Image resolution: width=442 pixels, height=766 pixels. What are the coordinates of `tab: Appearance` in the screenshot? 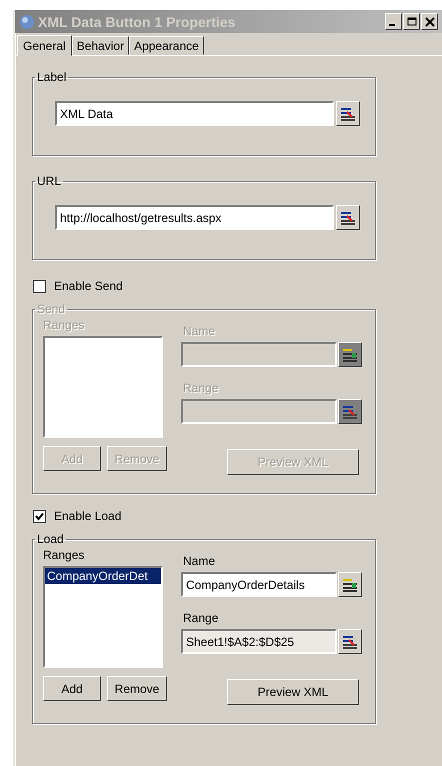 It's located at (166, 45).